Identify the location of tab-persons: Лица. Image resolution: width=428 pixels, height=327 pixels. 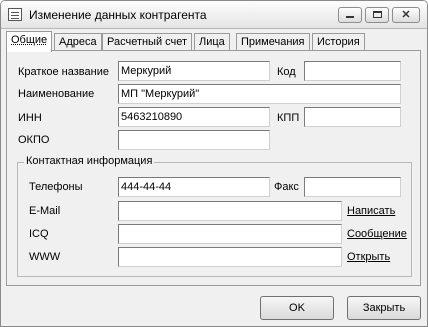
(212, 42).